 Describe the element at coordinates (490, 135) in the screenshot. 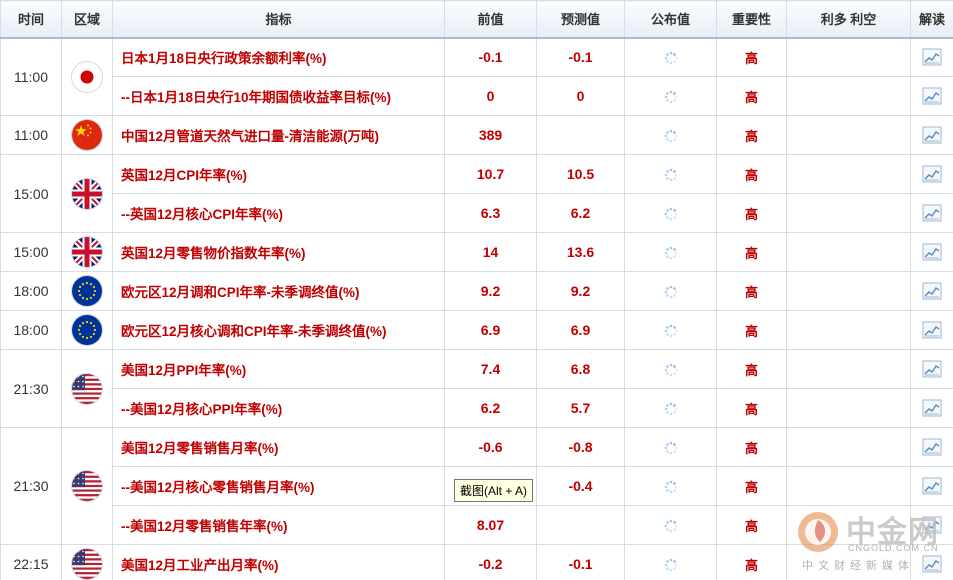

I see `previous-value: 389` at that location.